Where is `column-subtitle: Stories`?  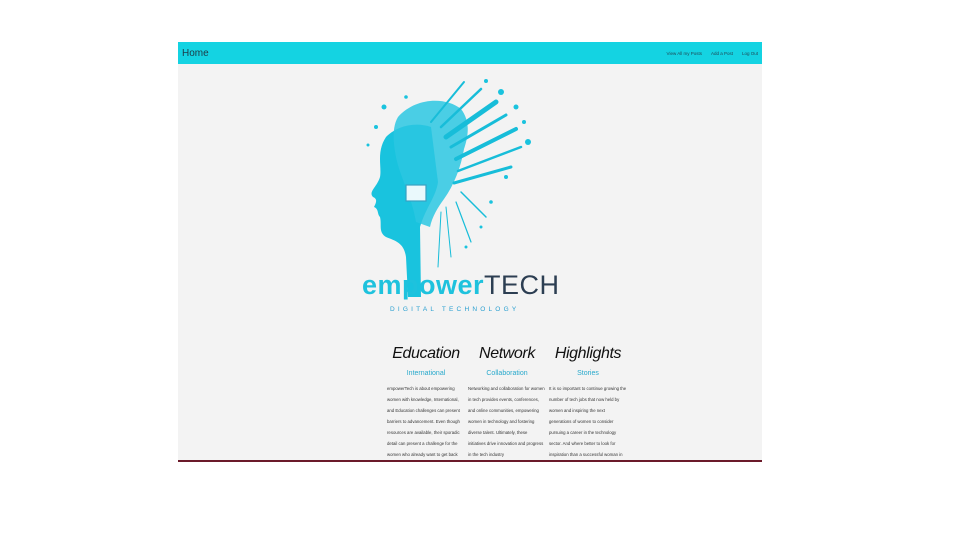 column-subtitle: Stories is located at coordinates (588, 373).